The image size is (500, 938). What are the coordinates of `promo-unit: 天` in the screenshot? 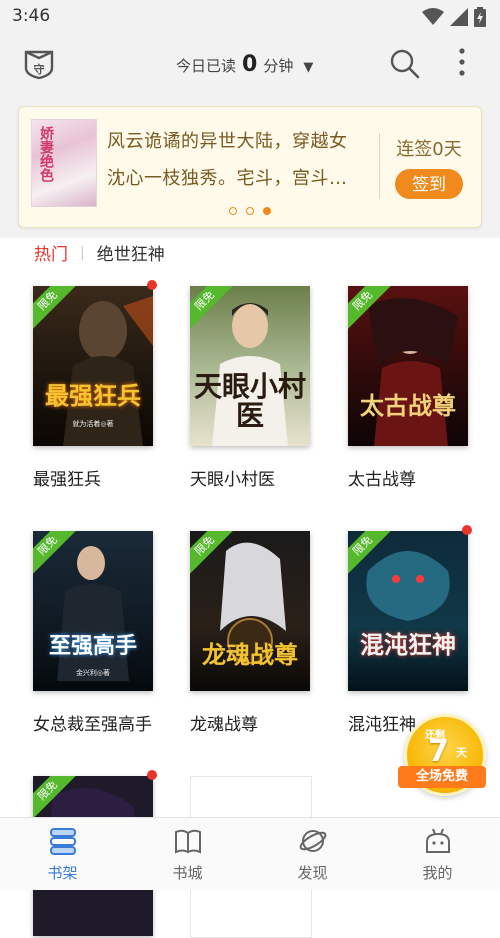 It's located at (461, 752).